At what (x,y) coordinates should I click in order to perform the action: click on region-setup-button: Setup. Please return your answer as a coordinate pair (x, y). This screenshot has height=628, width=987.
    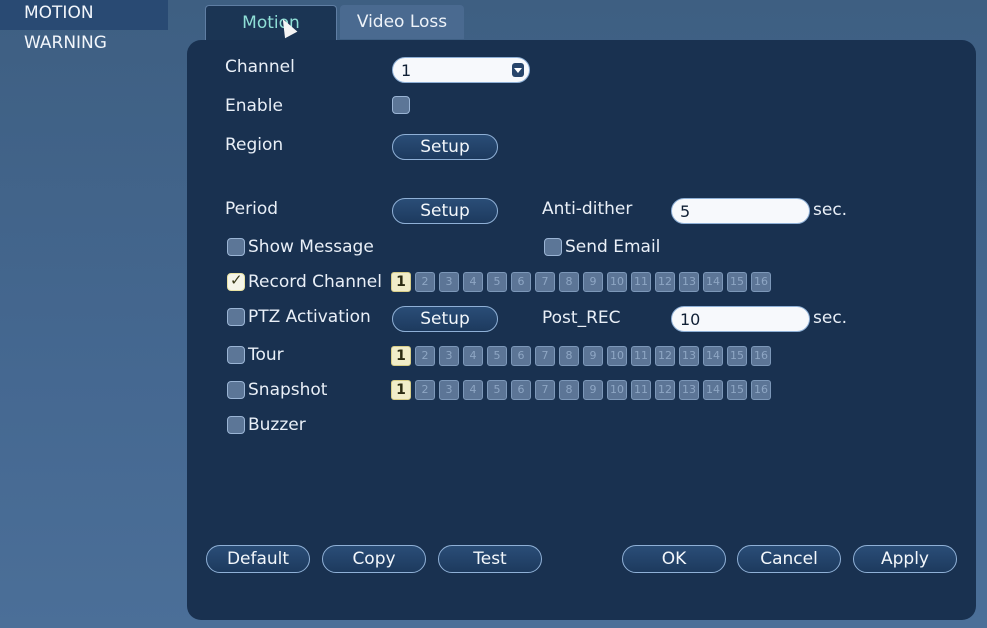
    Looking at the image, I should click on (445, 147).